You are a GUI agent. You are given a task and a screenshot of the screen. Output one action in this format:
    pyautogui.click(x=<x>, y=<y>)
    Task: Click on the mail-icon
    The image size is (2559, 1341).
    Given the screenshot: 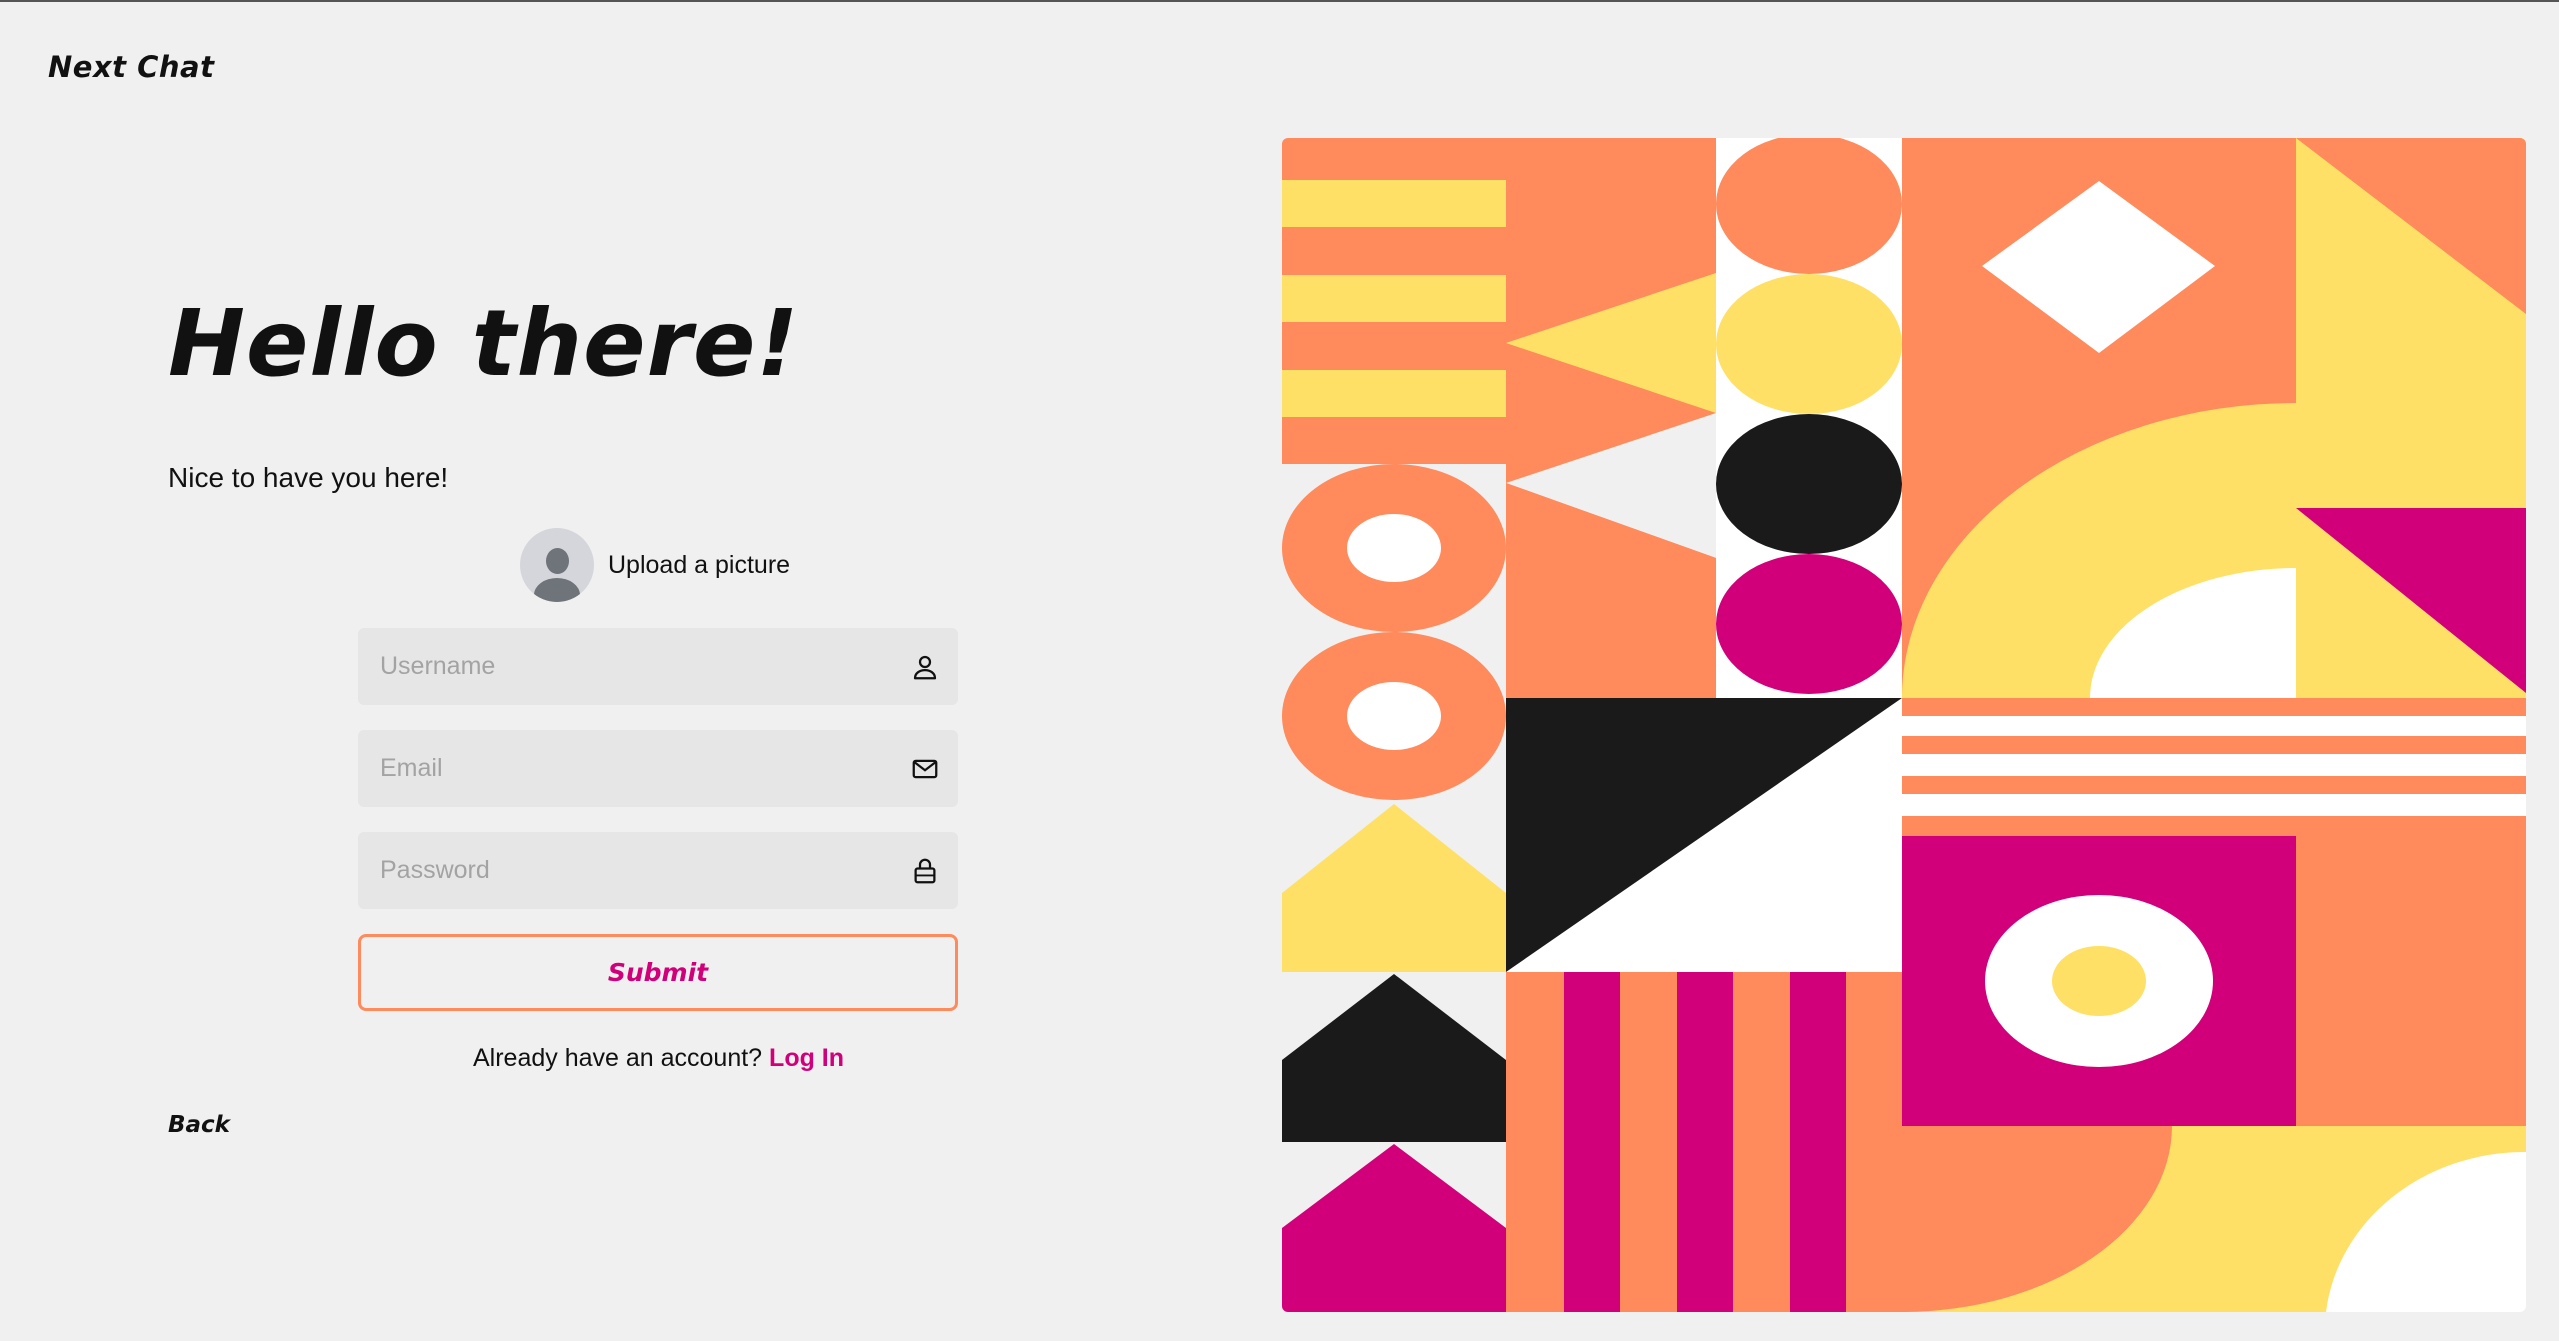 What is the action you would take?
    pyautogui.click(x=925, y=768)
    